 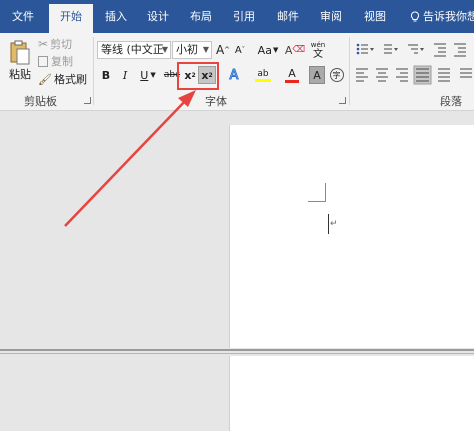 I want to click on highlight-color-swatch, so click(x=263, y=80).